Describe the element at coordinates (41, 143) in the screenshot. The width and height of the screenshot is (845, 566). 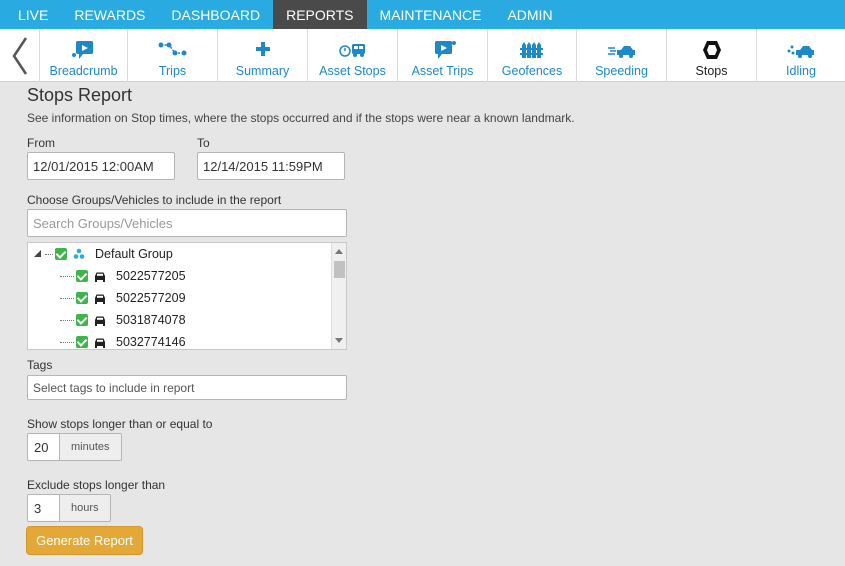
I see `from-label: From` at that location.